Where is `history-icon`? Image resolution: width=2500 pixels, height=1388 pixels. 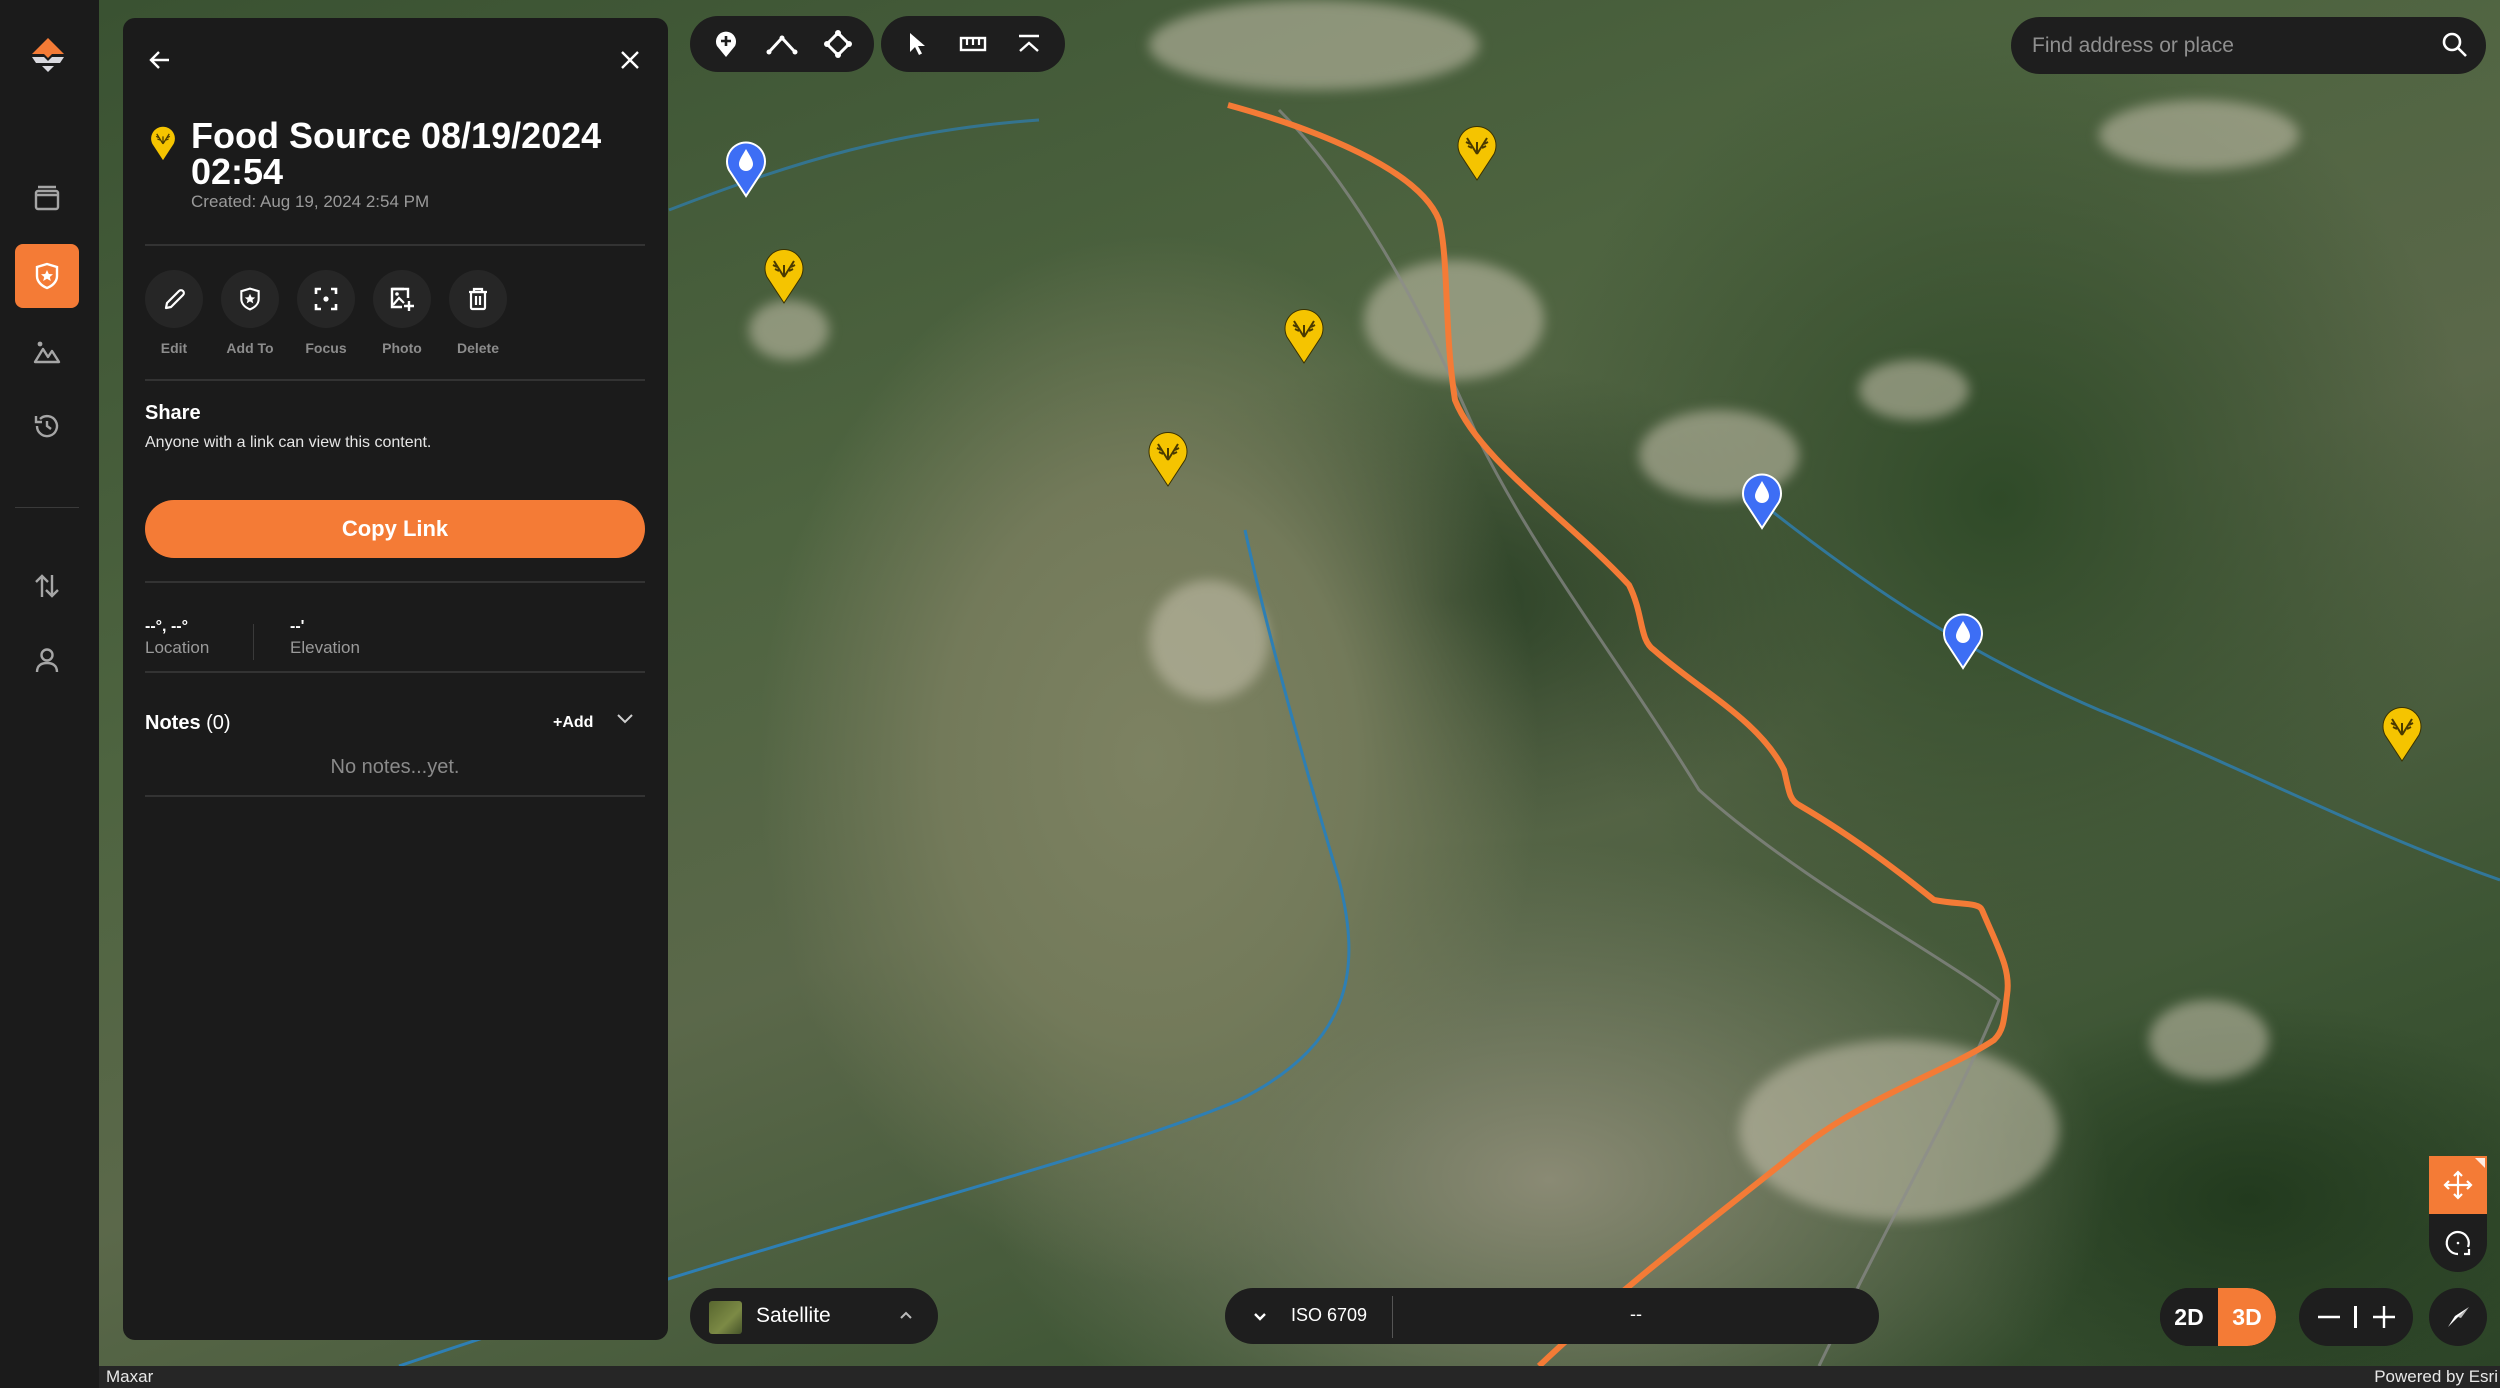 history-icon is located at coordinates (46, 426).